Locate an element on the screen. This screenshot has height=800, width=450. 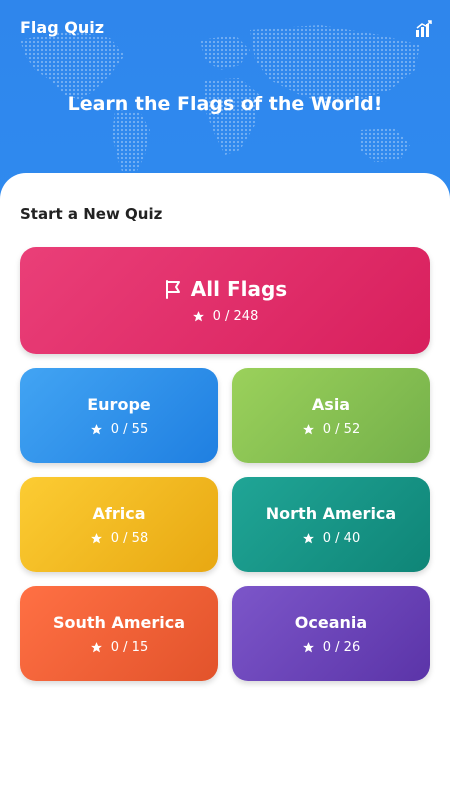
quiz-card-asia: Asia 0 / 52 is located at coordinates (331, 415).